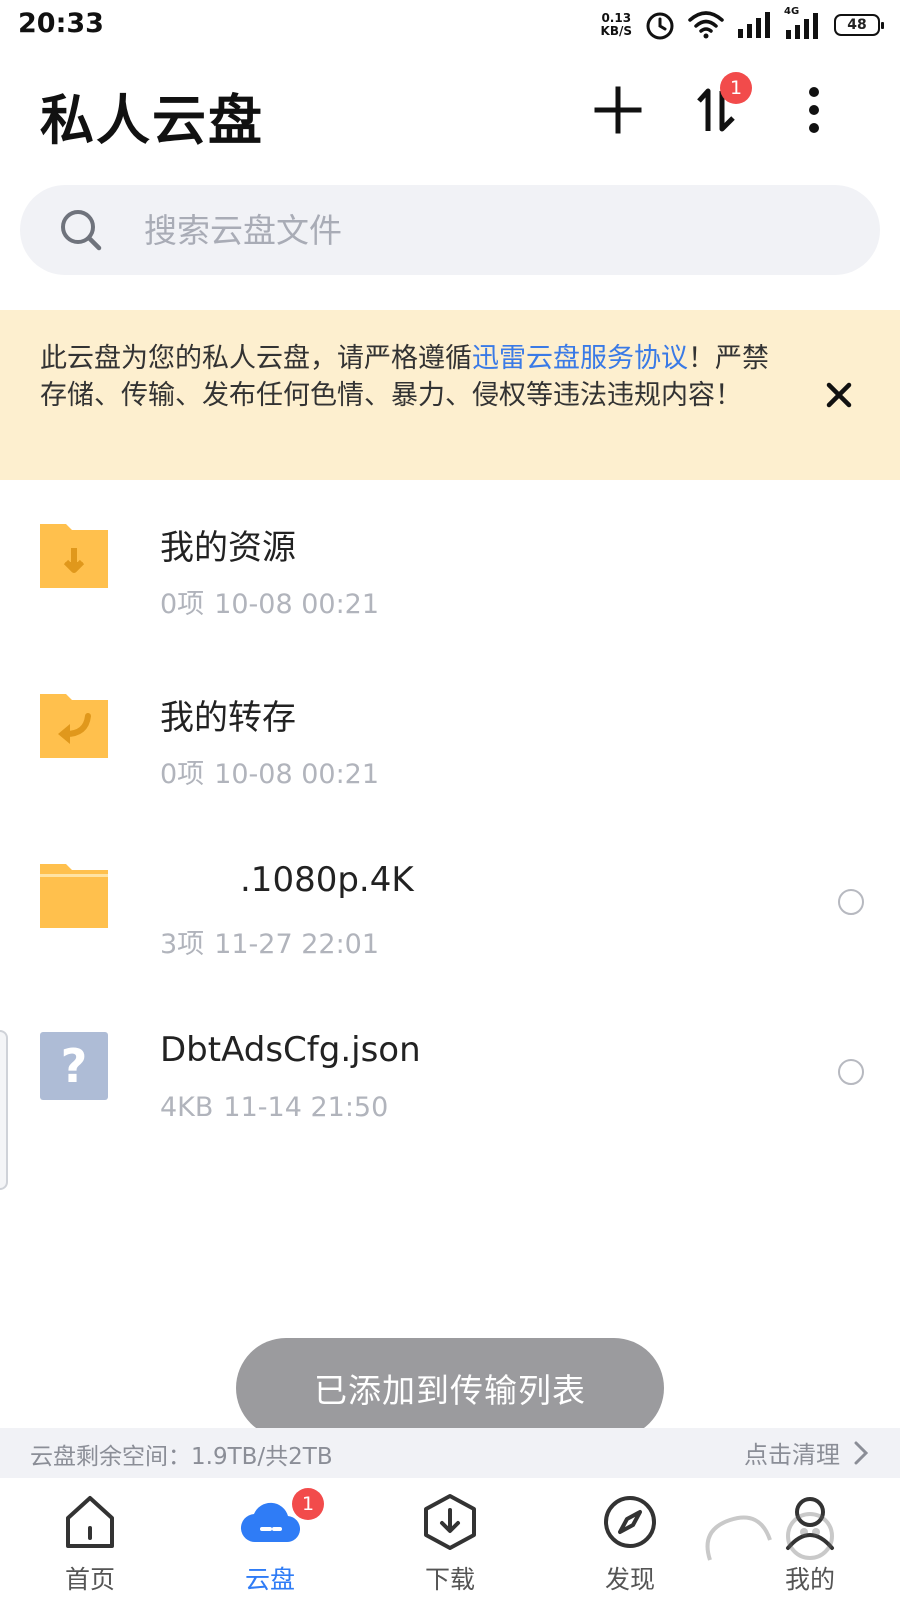  What do you see at coordinates (719, 106) in the screenshot?
I see `transfer-button: 1` at bounding box center [719, 106].